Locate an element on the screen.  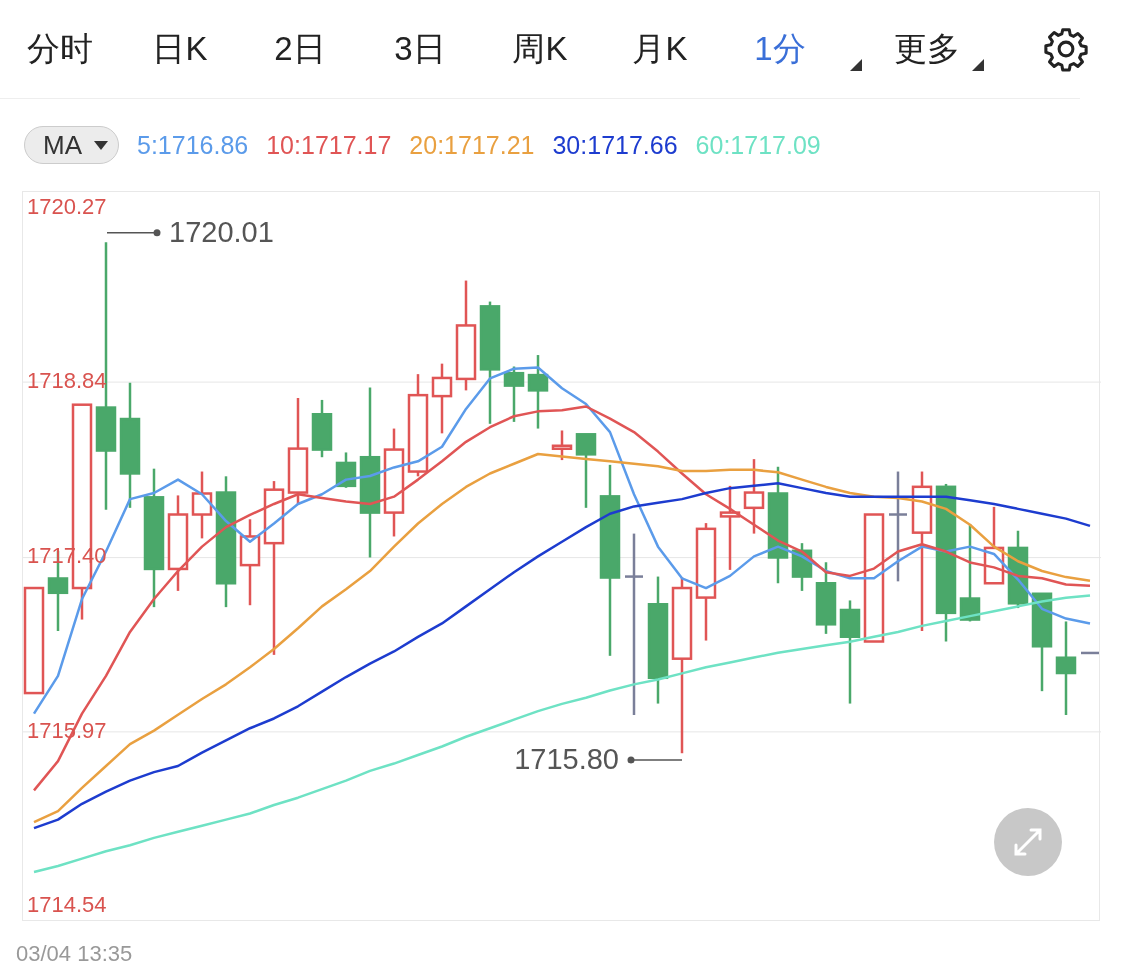
ma-value: 10:1717.17 is located at coordinates (329, 145).